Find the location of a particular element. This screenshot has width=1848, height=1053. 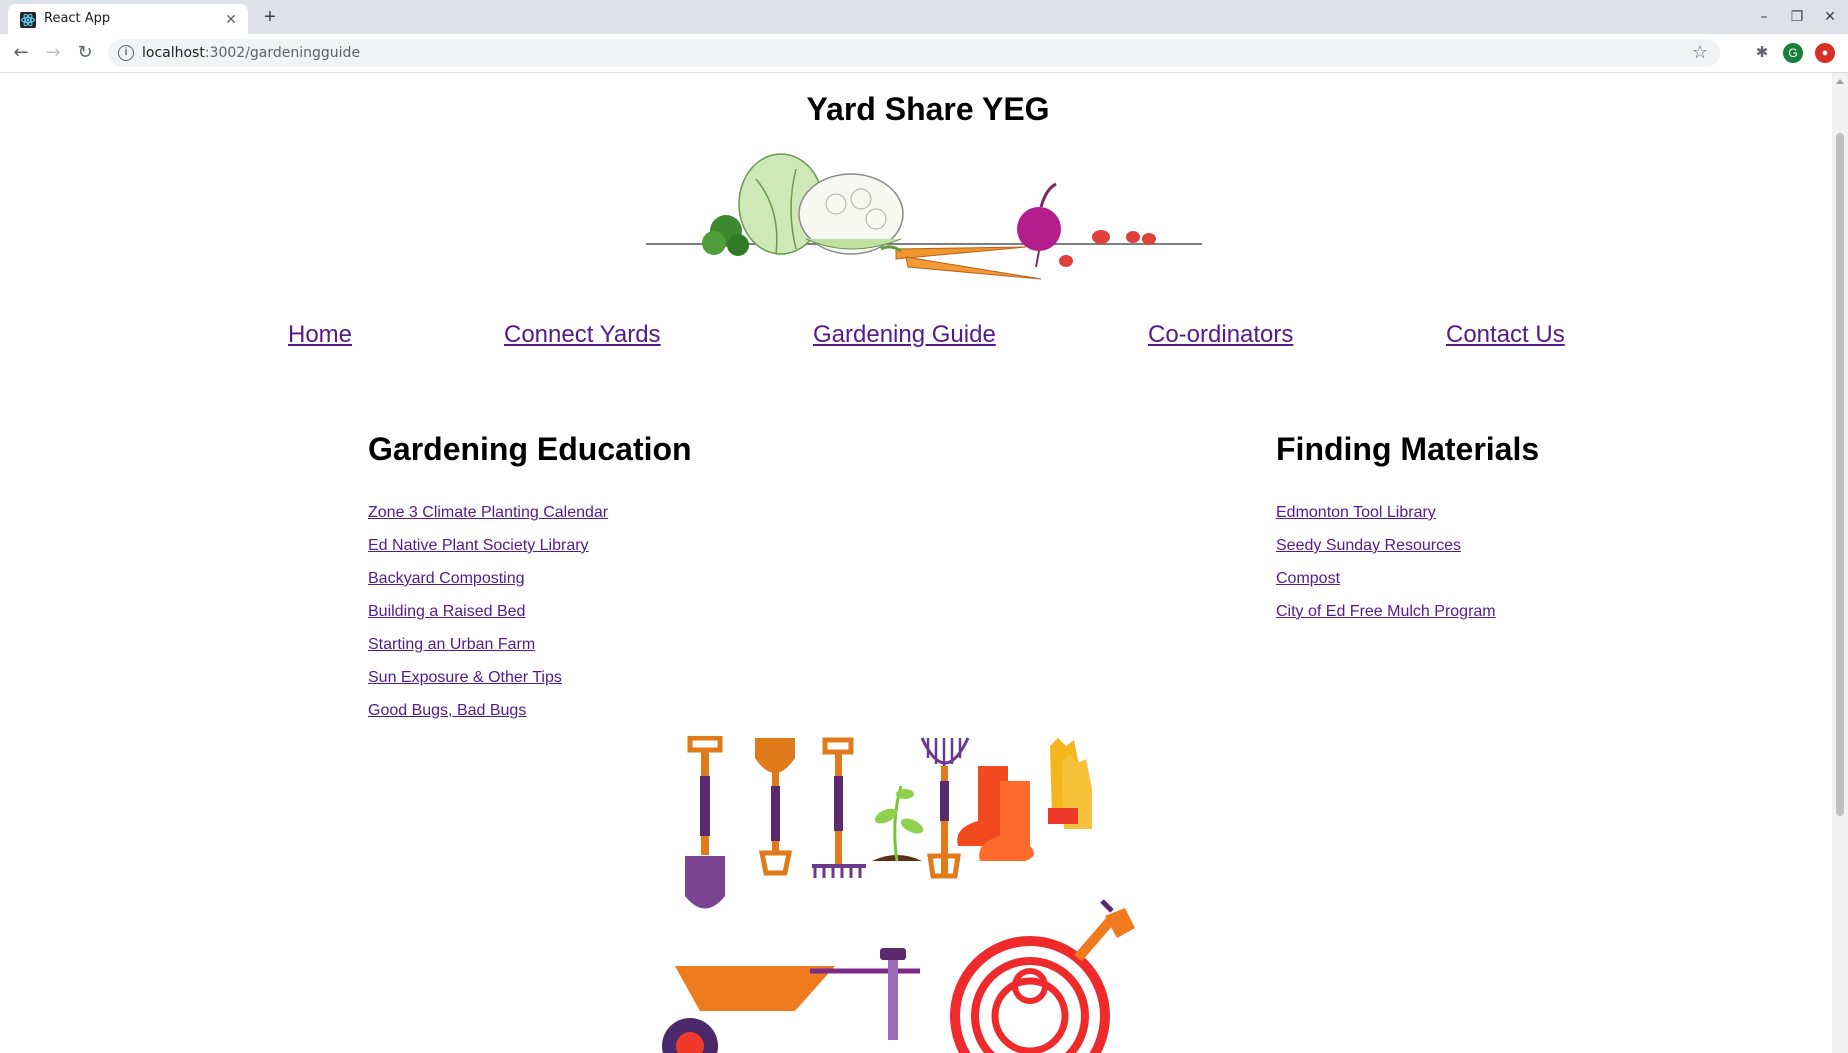

browser-tab: React App ✕ is located at coordinates (128, 19).